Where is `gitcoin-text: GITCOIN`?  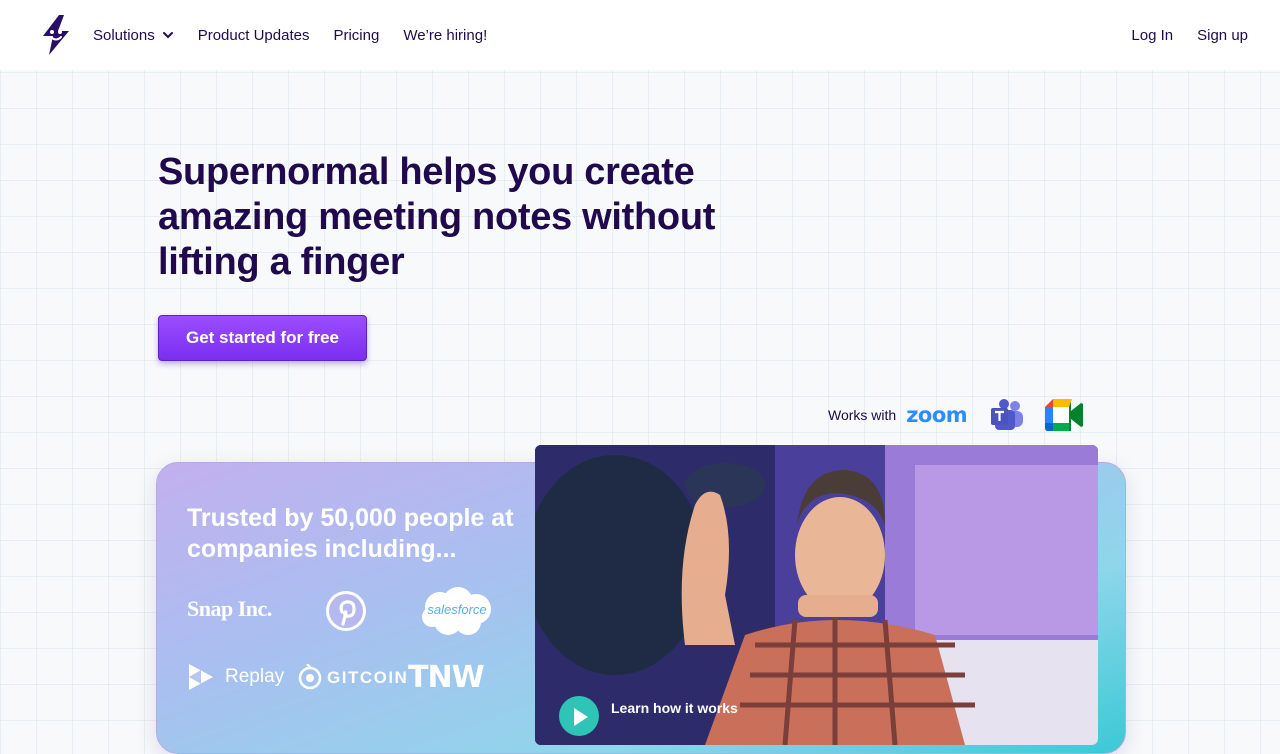 gitcoin-text: GITCOIN is located at coordinates (368, 677).